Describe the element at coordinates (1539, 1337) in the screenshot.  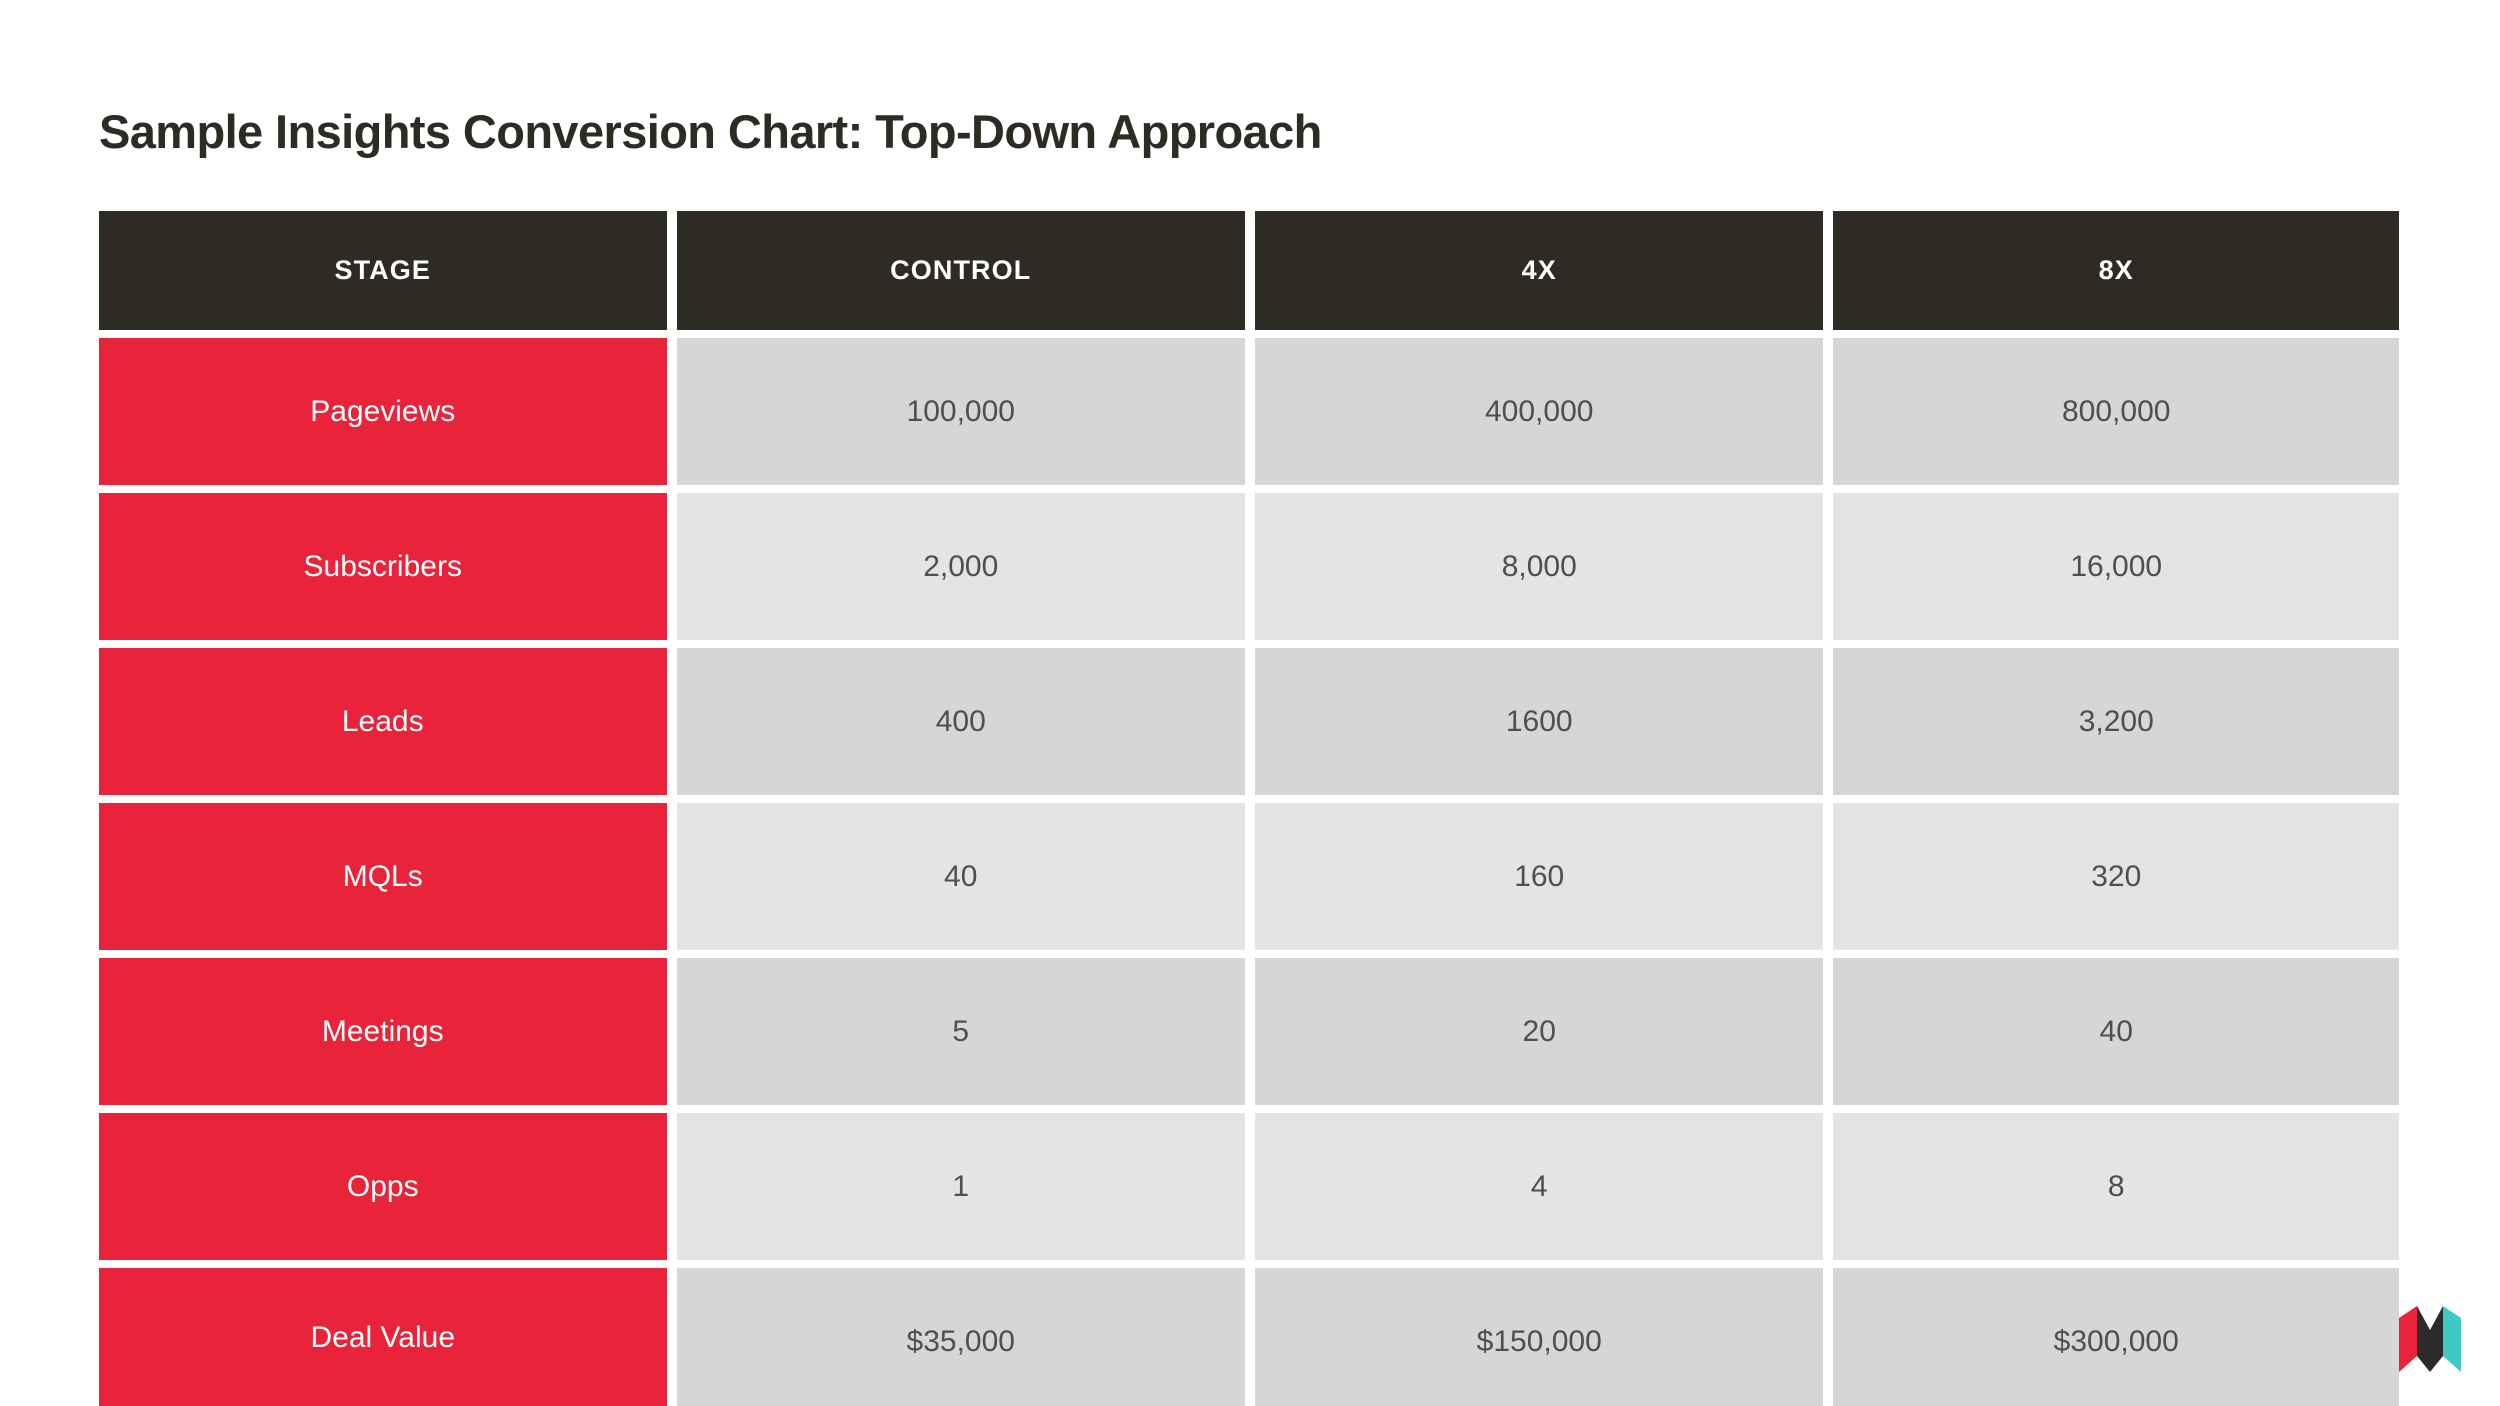
I see `value-deal-value-4x: $150,000` at that location.